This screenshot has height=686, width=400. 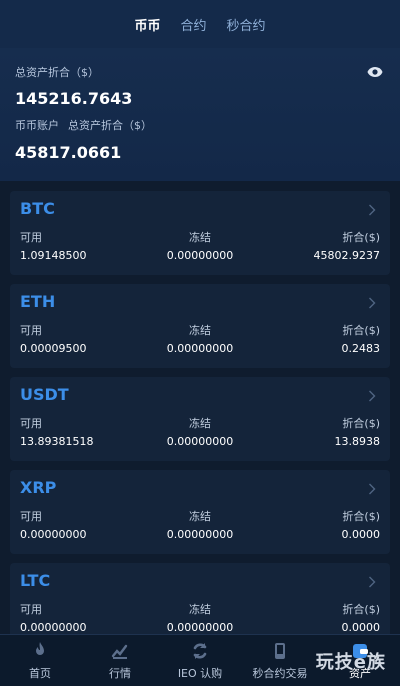 What do you see at coordinates (35, 580) in the screenshot?
I see `coin-name: LTC` at bounding box center [35, 580].